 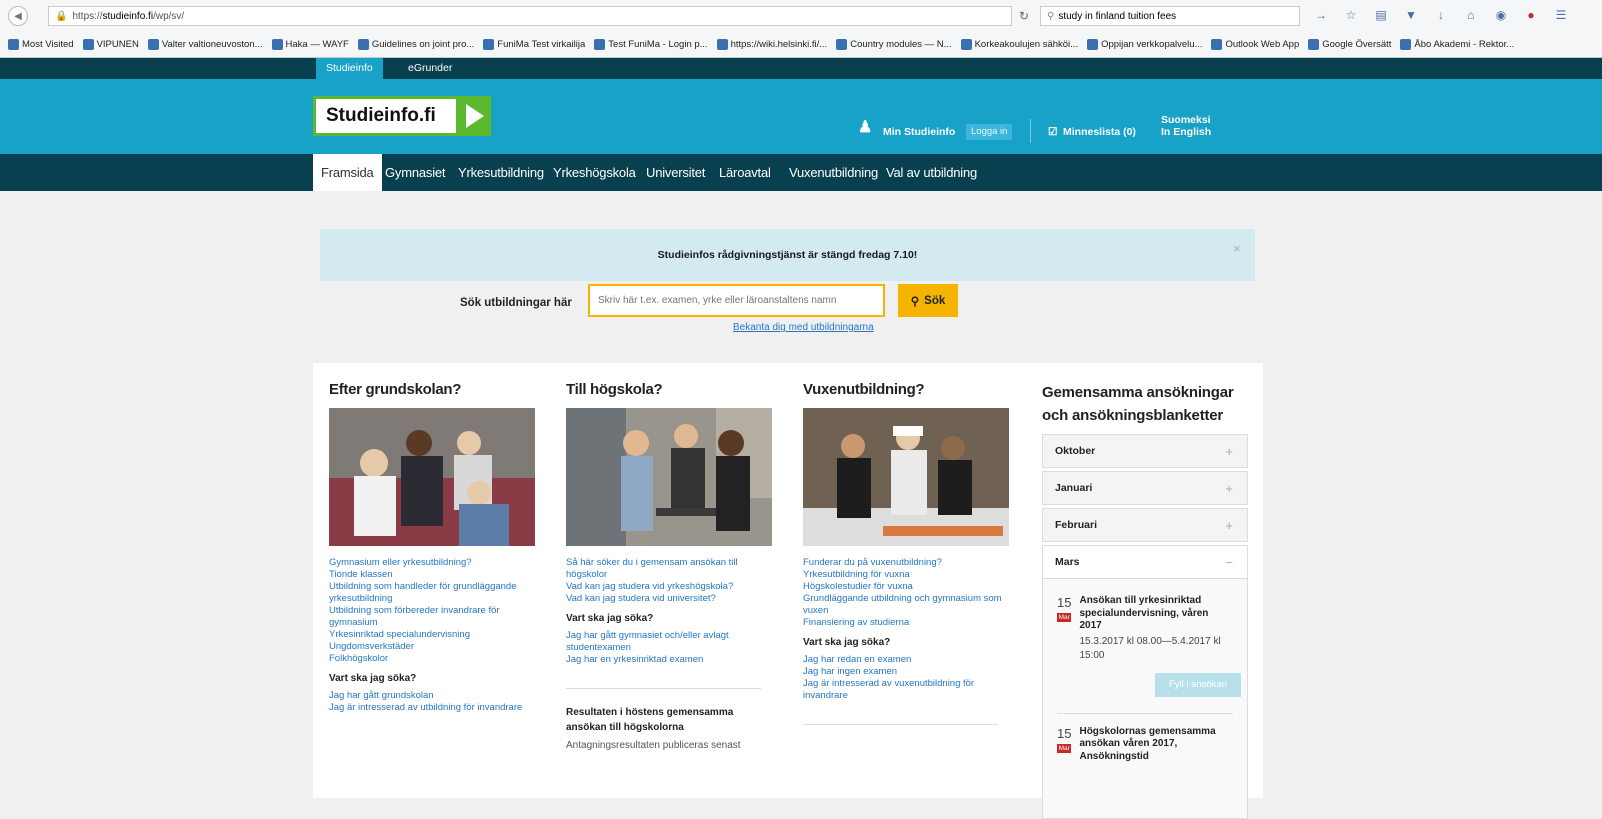 What do you see at coordinates (1145, 451) in the screenshot?
I see `accordion-oktober: Oktober +` at bounding box center [1145, 451].